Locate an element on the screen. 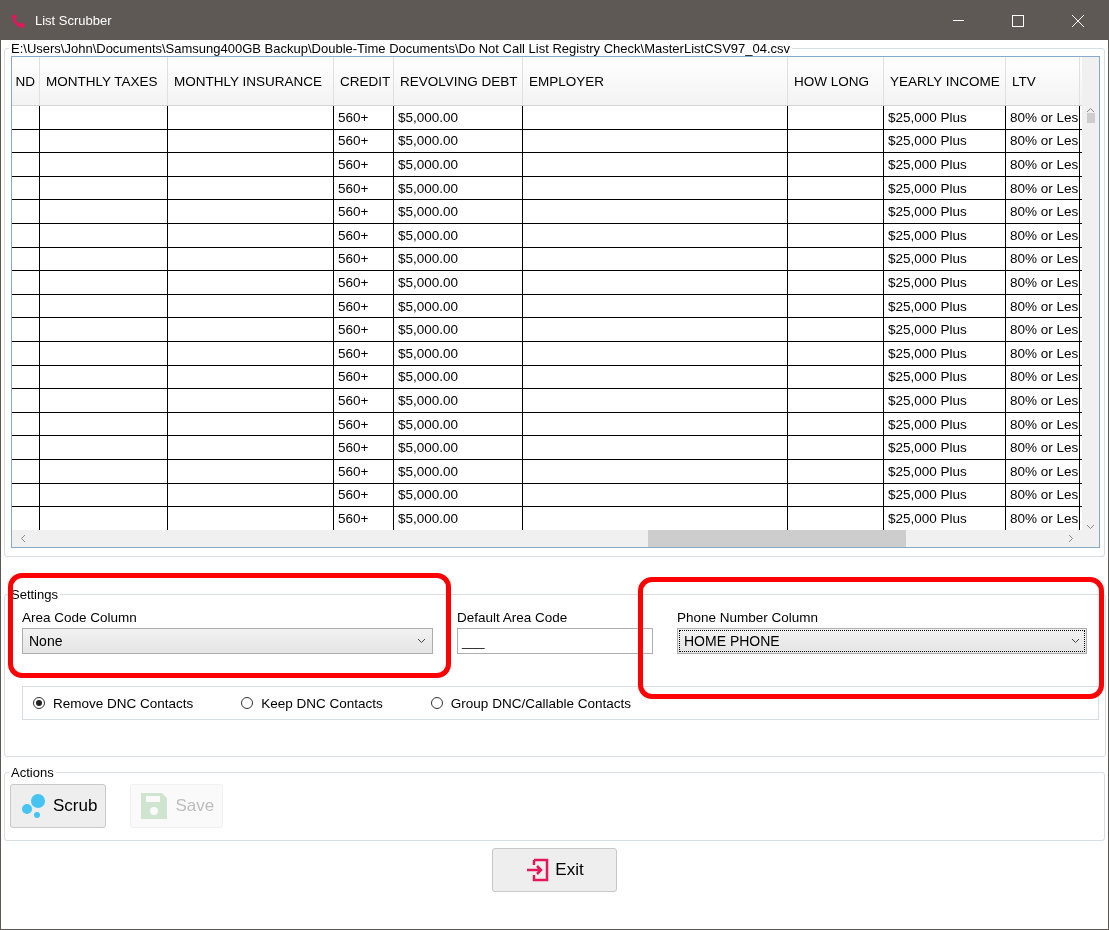  dropdown: HOME PHONE is located at coordinates (882, 641).